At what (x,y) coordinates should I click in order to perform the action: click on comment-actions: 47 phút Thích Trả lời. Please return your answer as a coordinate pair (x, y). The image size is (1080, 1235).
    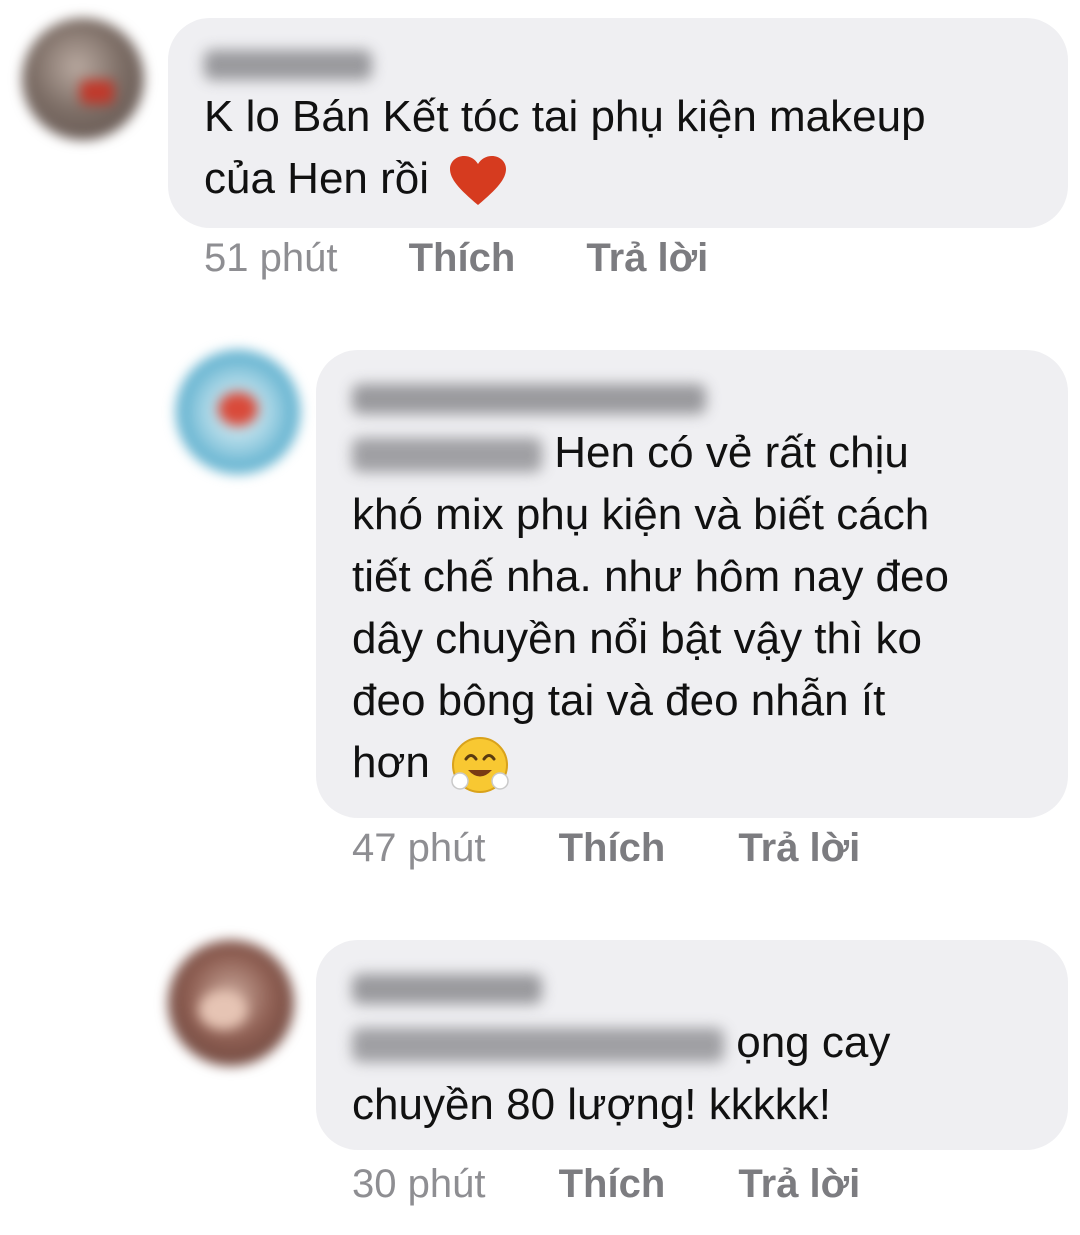
    Looking at the image, I should click on (606, 848).